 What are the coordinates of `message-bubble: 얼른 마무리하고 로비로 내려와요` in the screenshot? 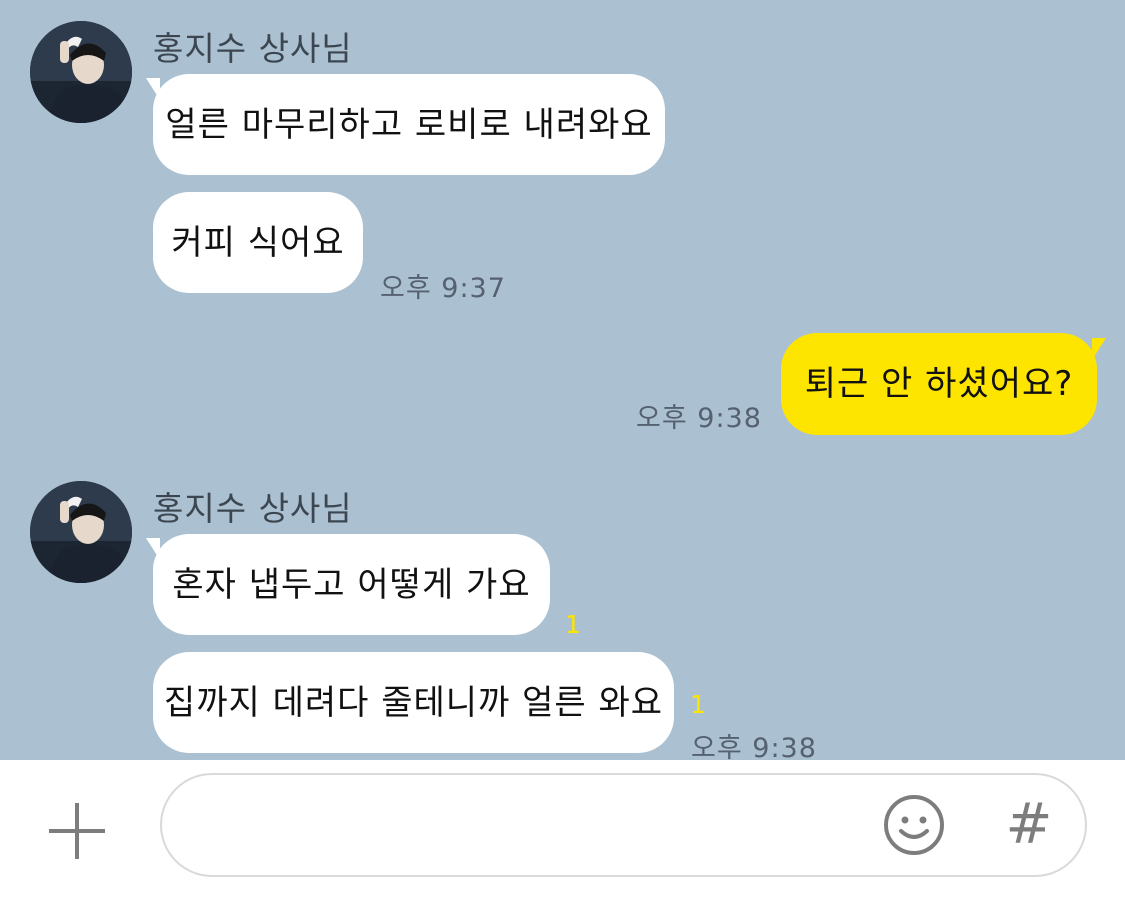 It's located at (409, 124).